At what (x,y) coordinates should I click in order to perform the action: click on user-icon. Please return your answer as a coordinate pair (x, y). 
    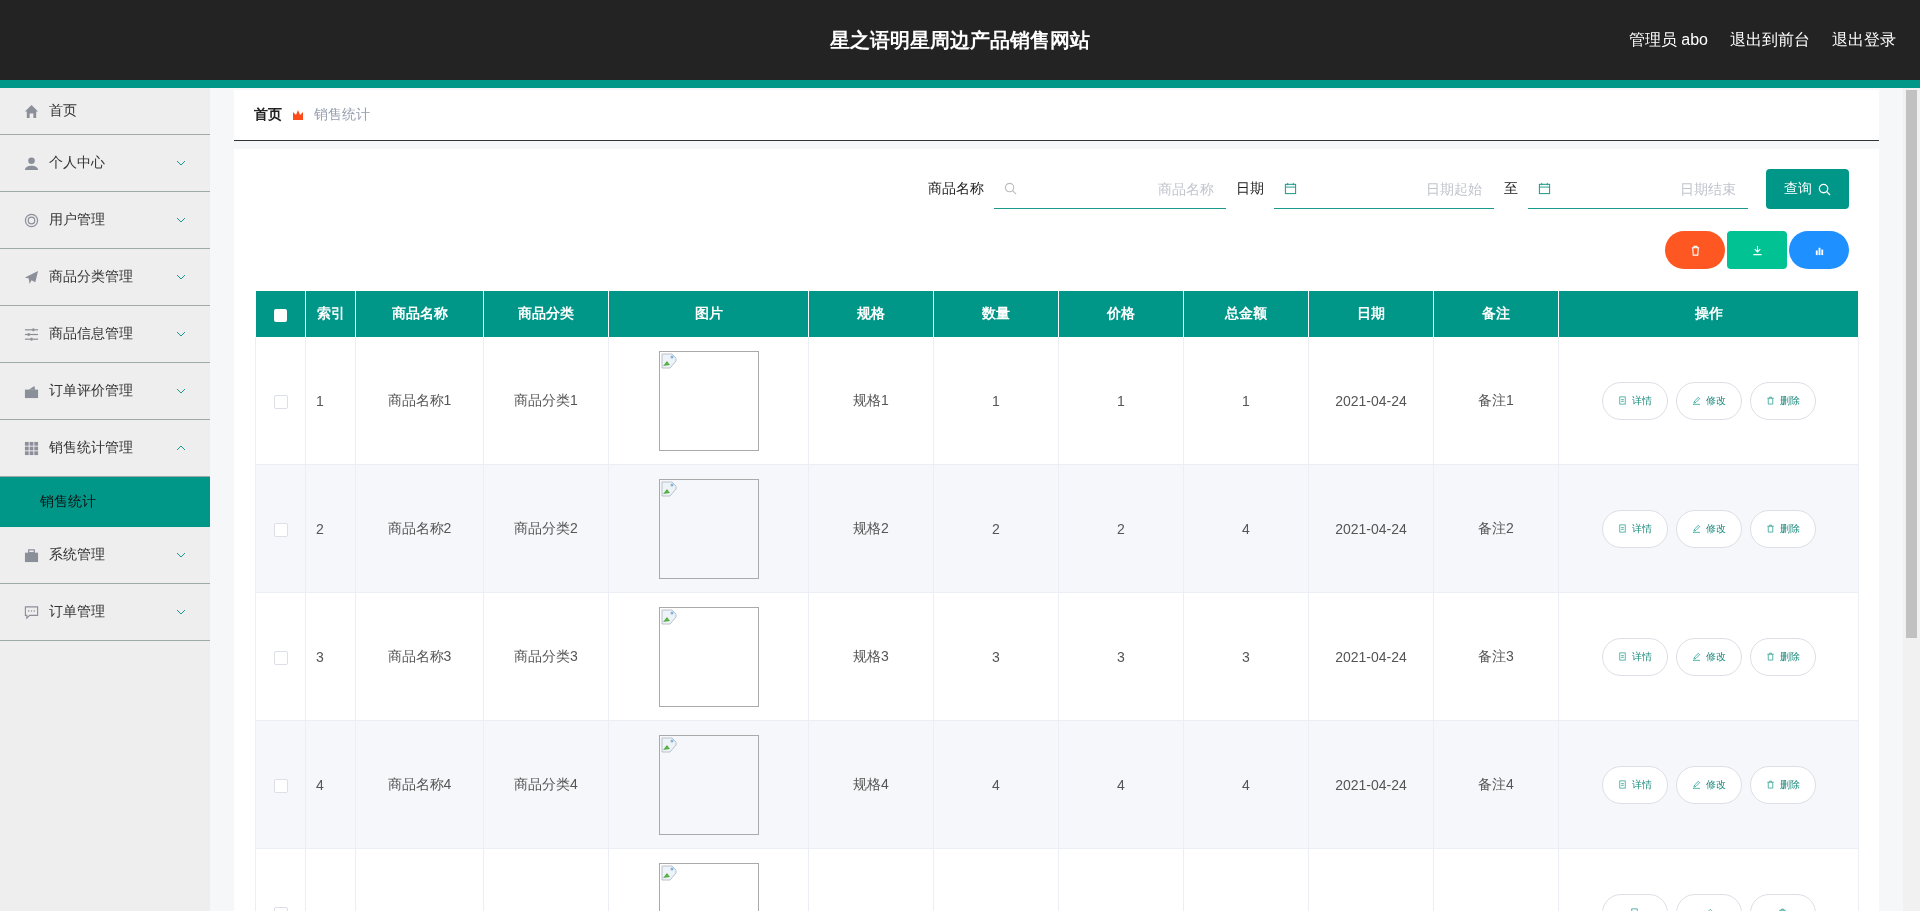
    Looking at the image, I should click on (31, 163).